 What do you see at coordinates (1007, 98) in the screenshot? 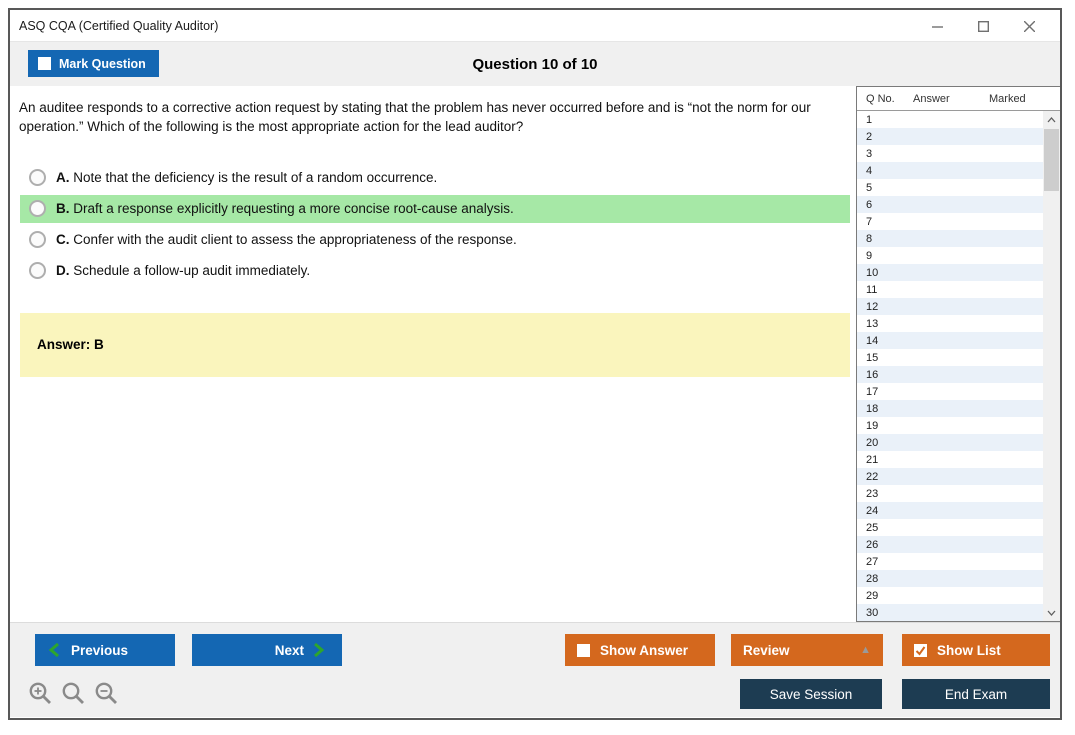
I see `column-header-marked: Marked` at bounding box center [1007, 98].